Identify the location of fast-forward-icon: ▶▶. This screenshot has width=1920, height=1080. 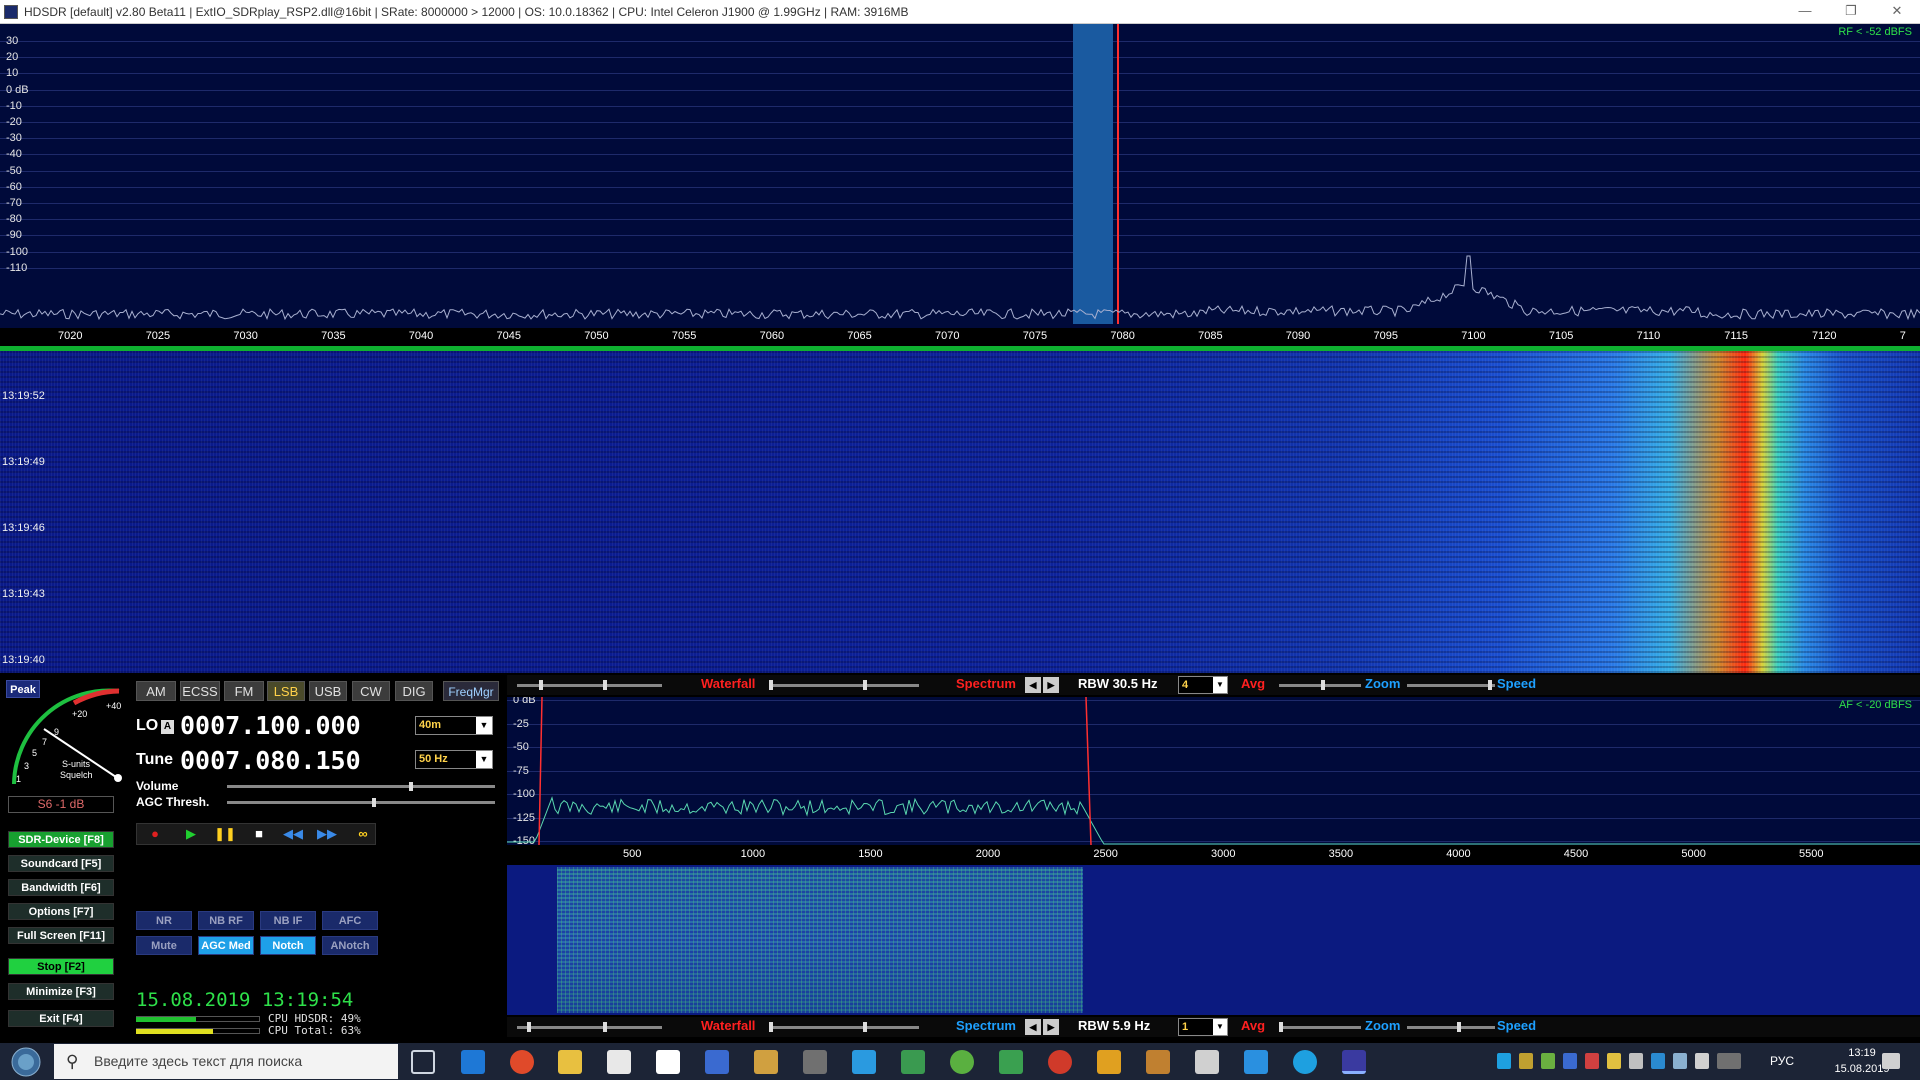
(327, 834).